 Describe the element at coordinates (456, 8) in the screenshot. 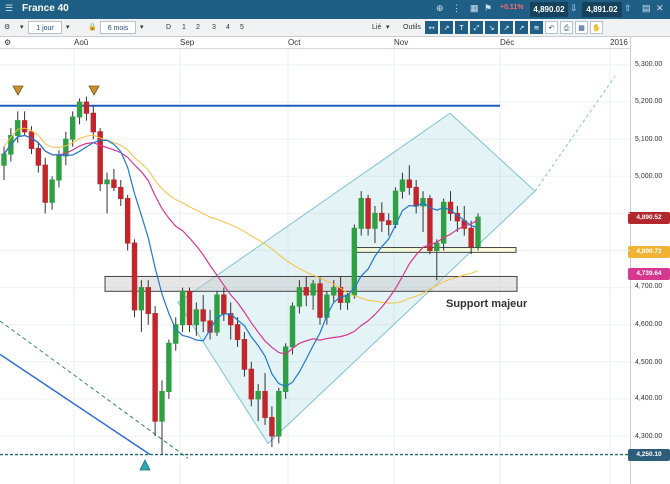

I see `dots-icon: ⋮` at that location.